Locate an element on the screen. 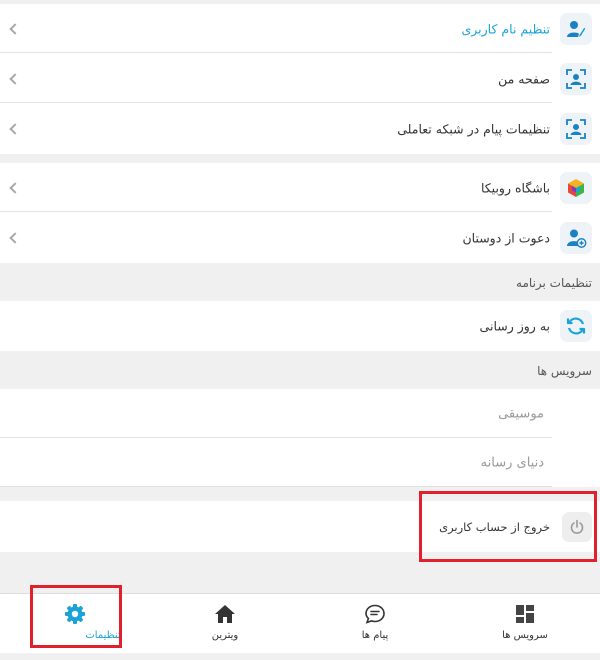 This screenshot has width=600, height=660. menu-item-invite-friends: دعوت از دوستان is located at coordinates (300, 237).